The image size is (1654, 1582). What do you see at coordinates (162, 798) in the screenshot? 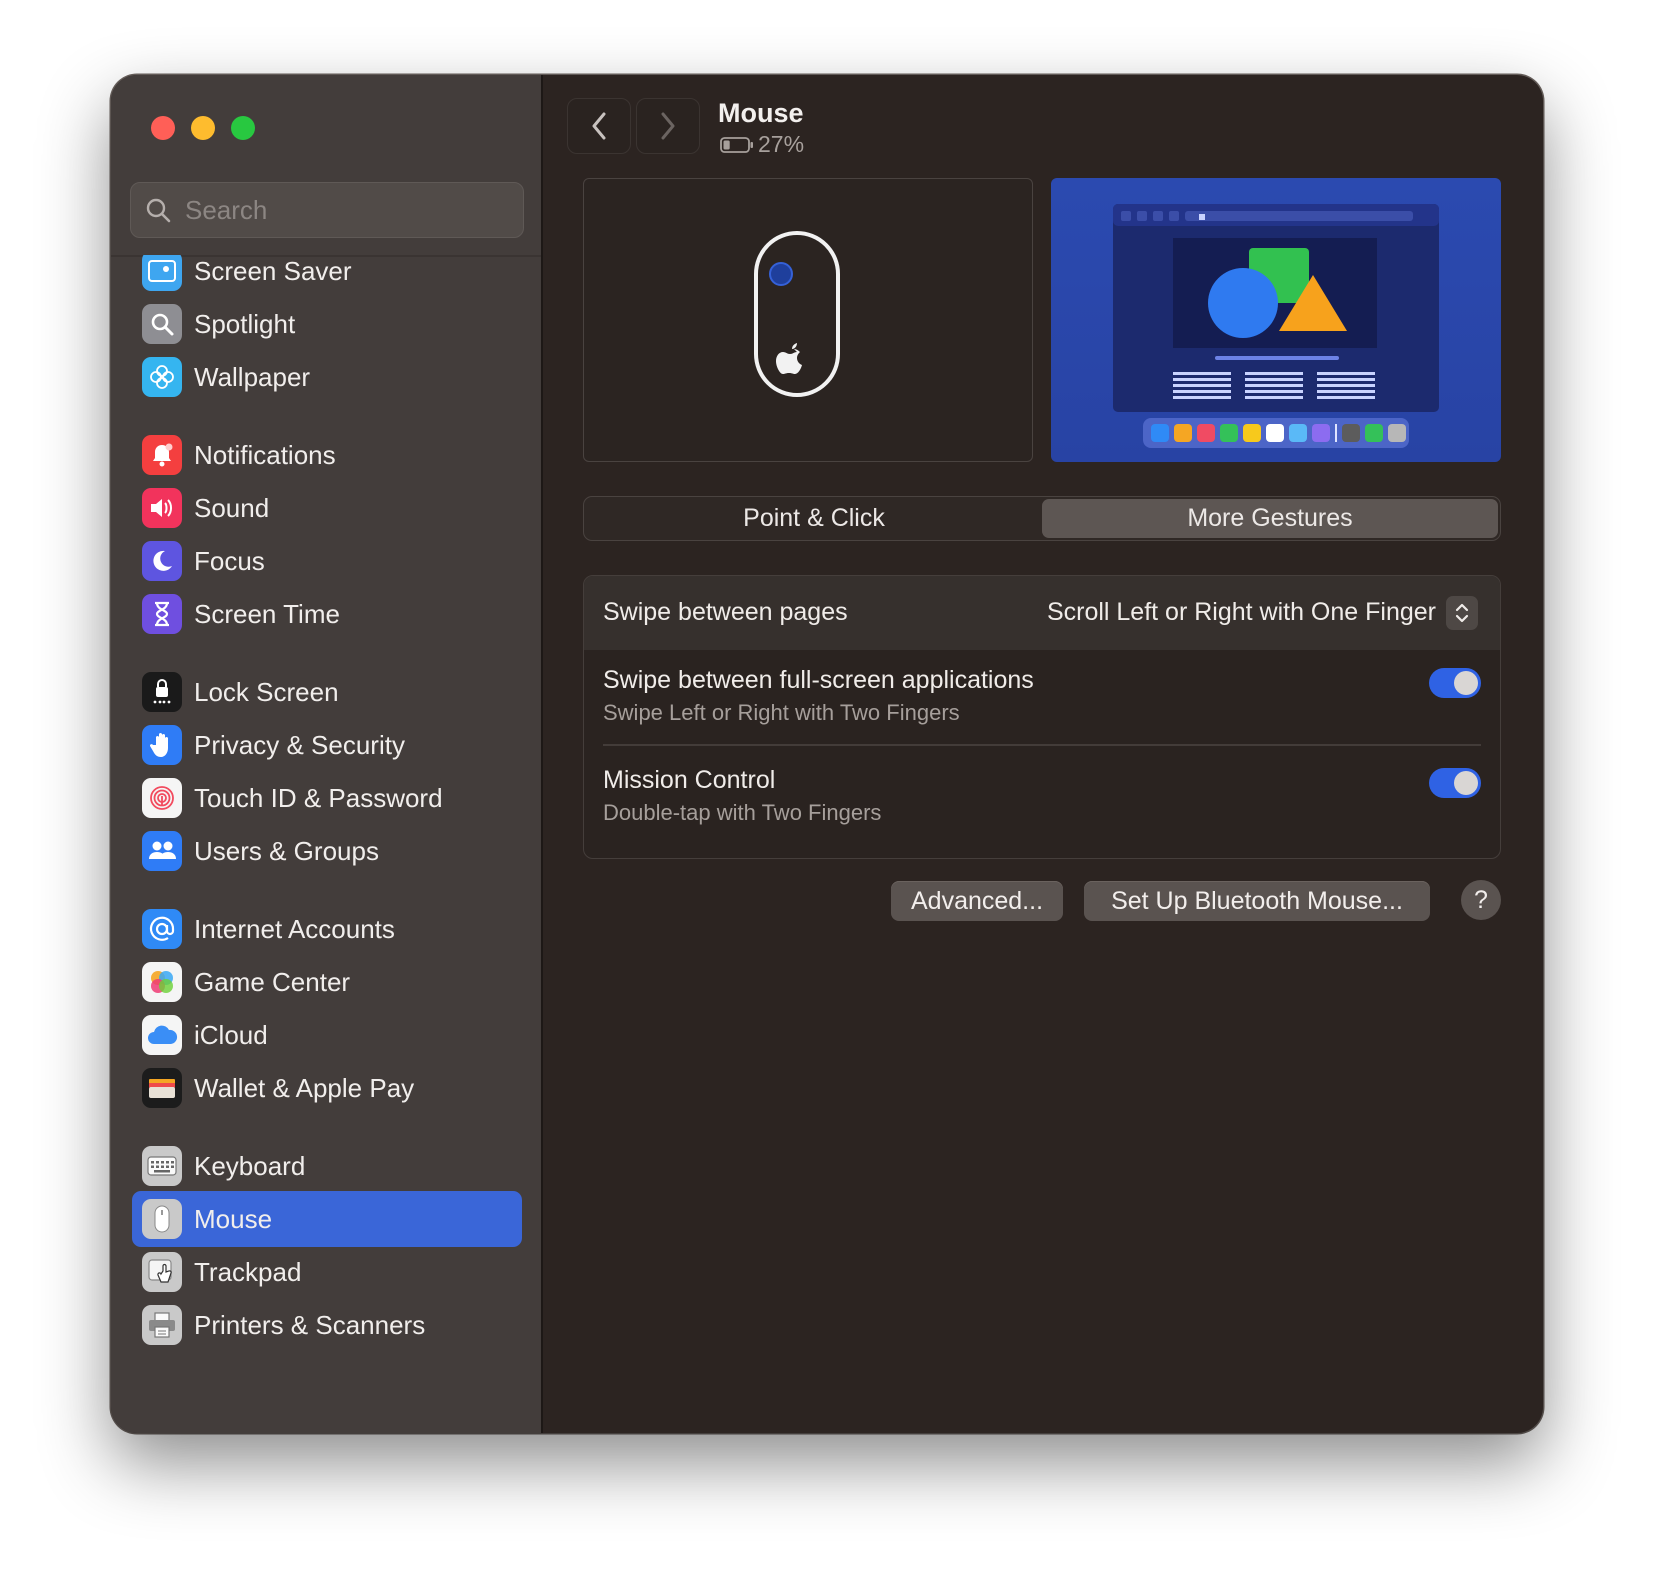
I see `fingerprint-icon` at bounding box center [162, 798].